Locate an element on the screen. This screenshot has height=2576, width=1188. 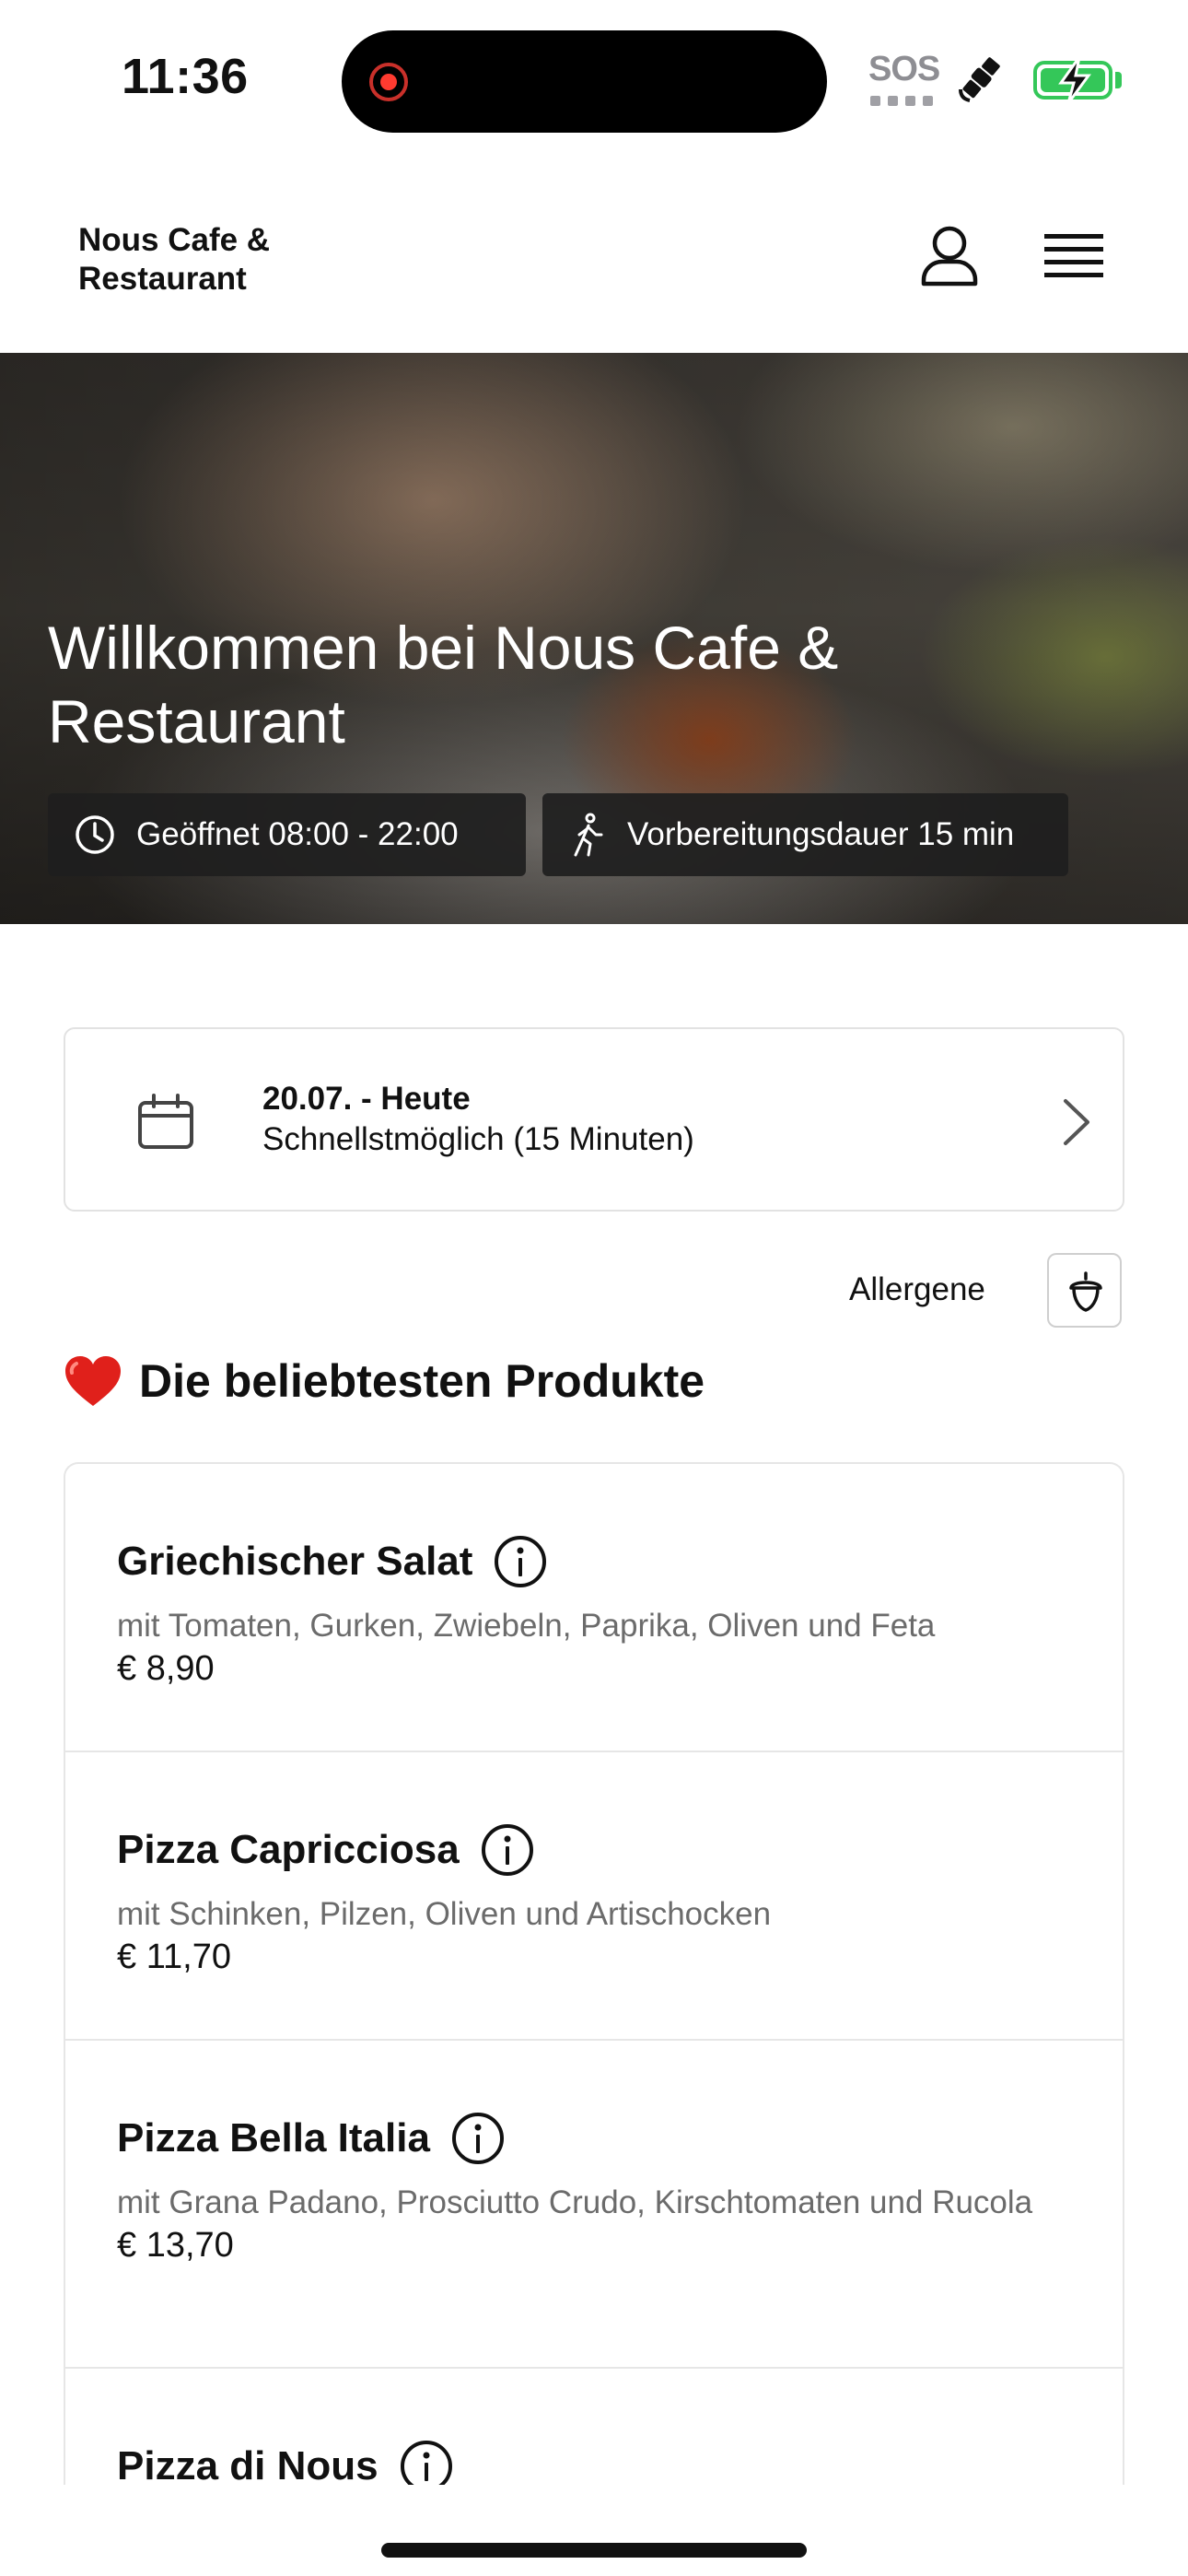
allergens-filter-button is located at coordinates (1084, 1290).